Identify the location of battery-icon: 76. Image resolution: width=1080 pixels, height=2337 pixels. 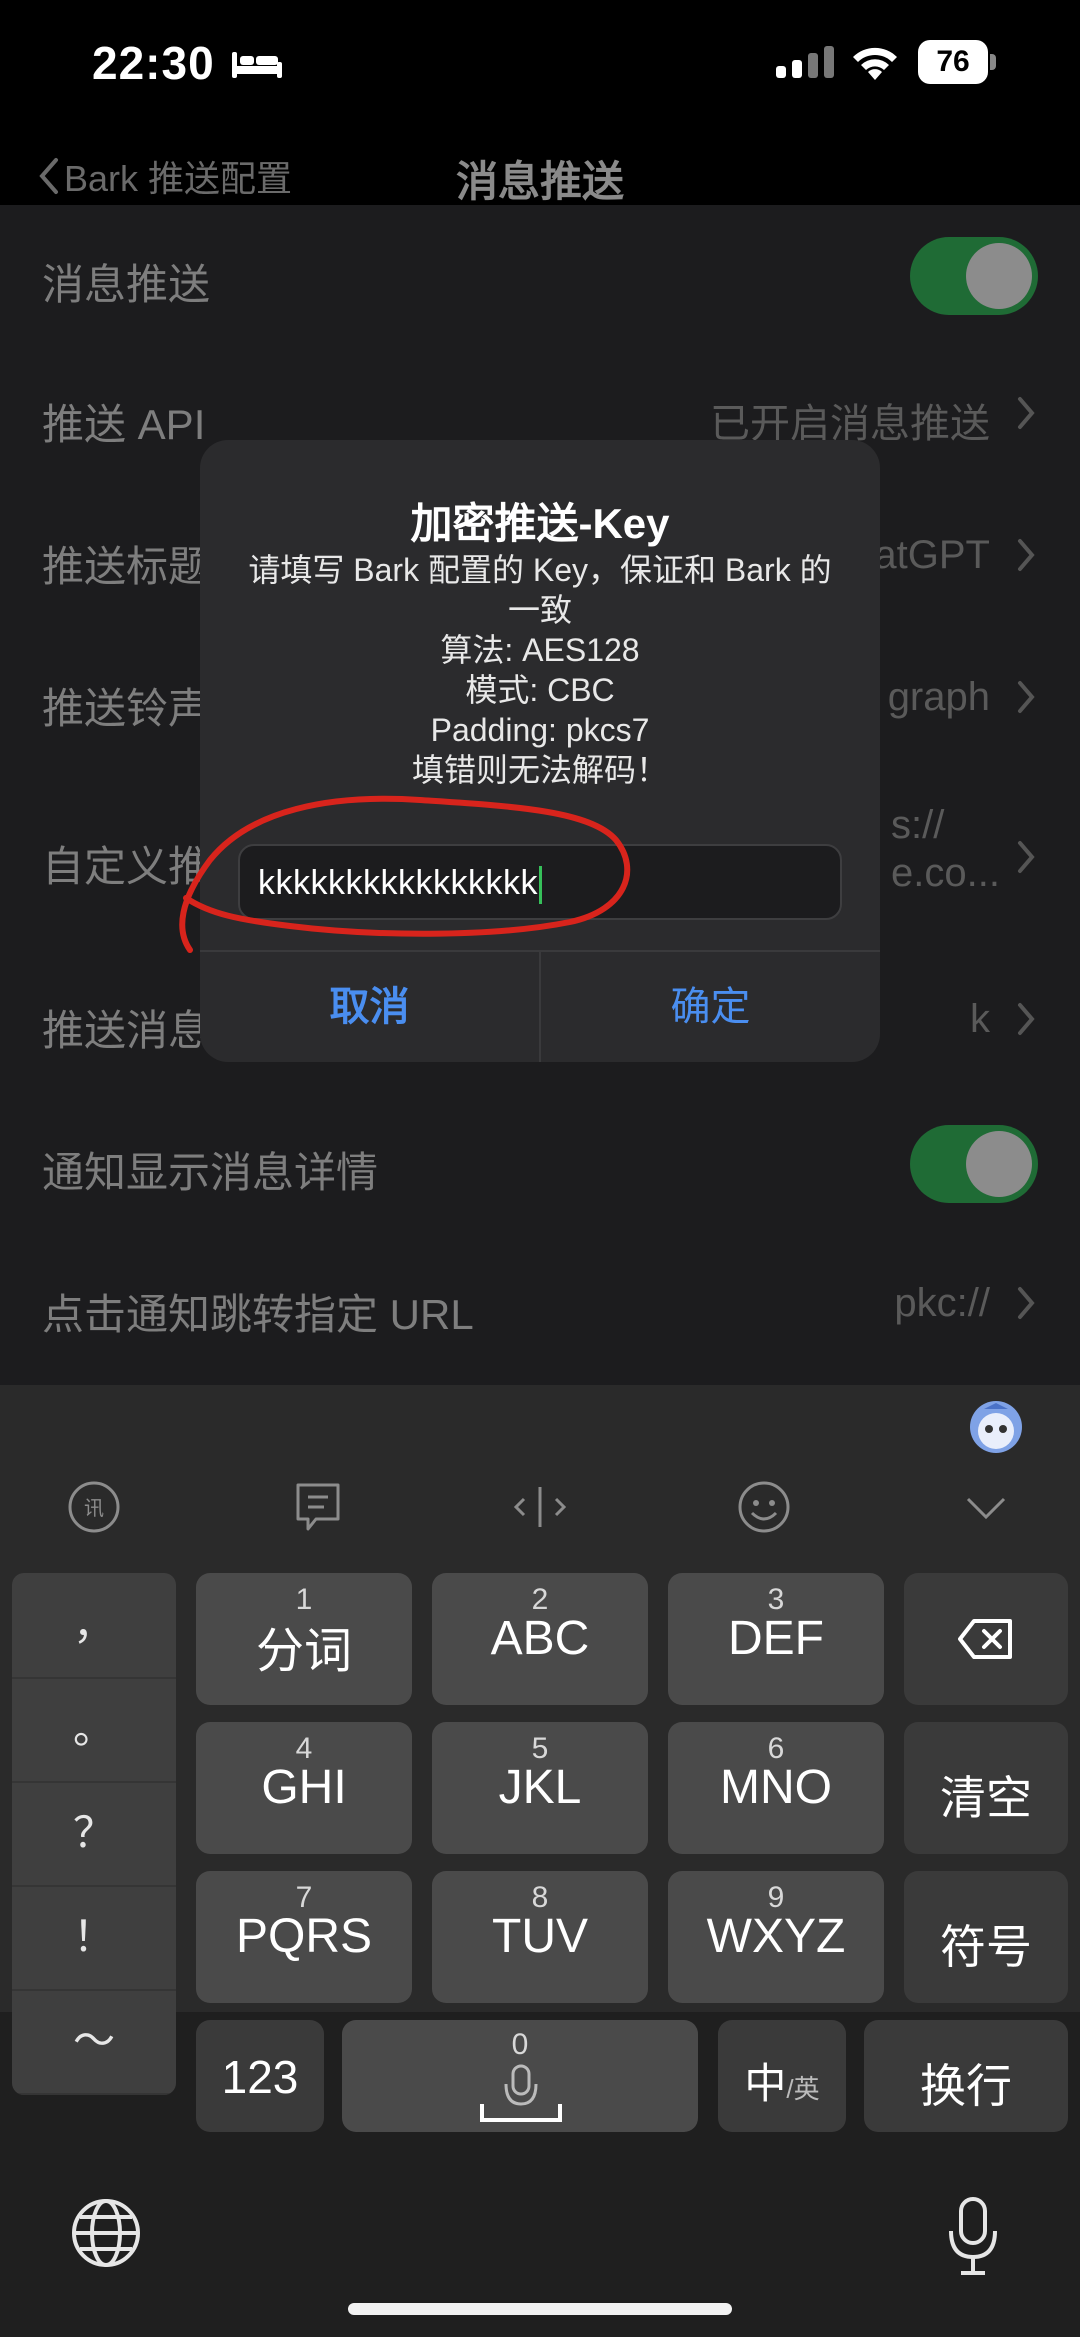
(958, 62).